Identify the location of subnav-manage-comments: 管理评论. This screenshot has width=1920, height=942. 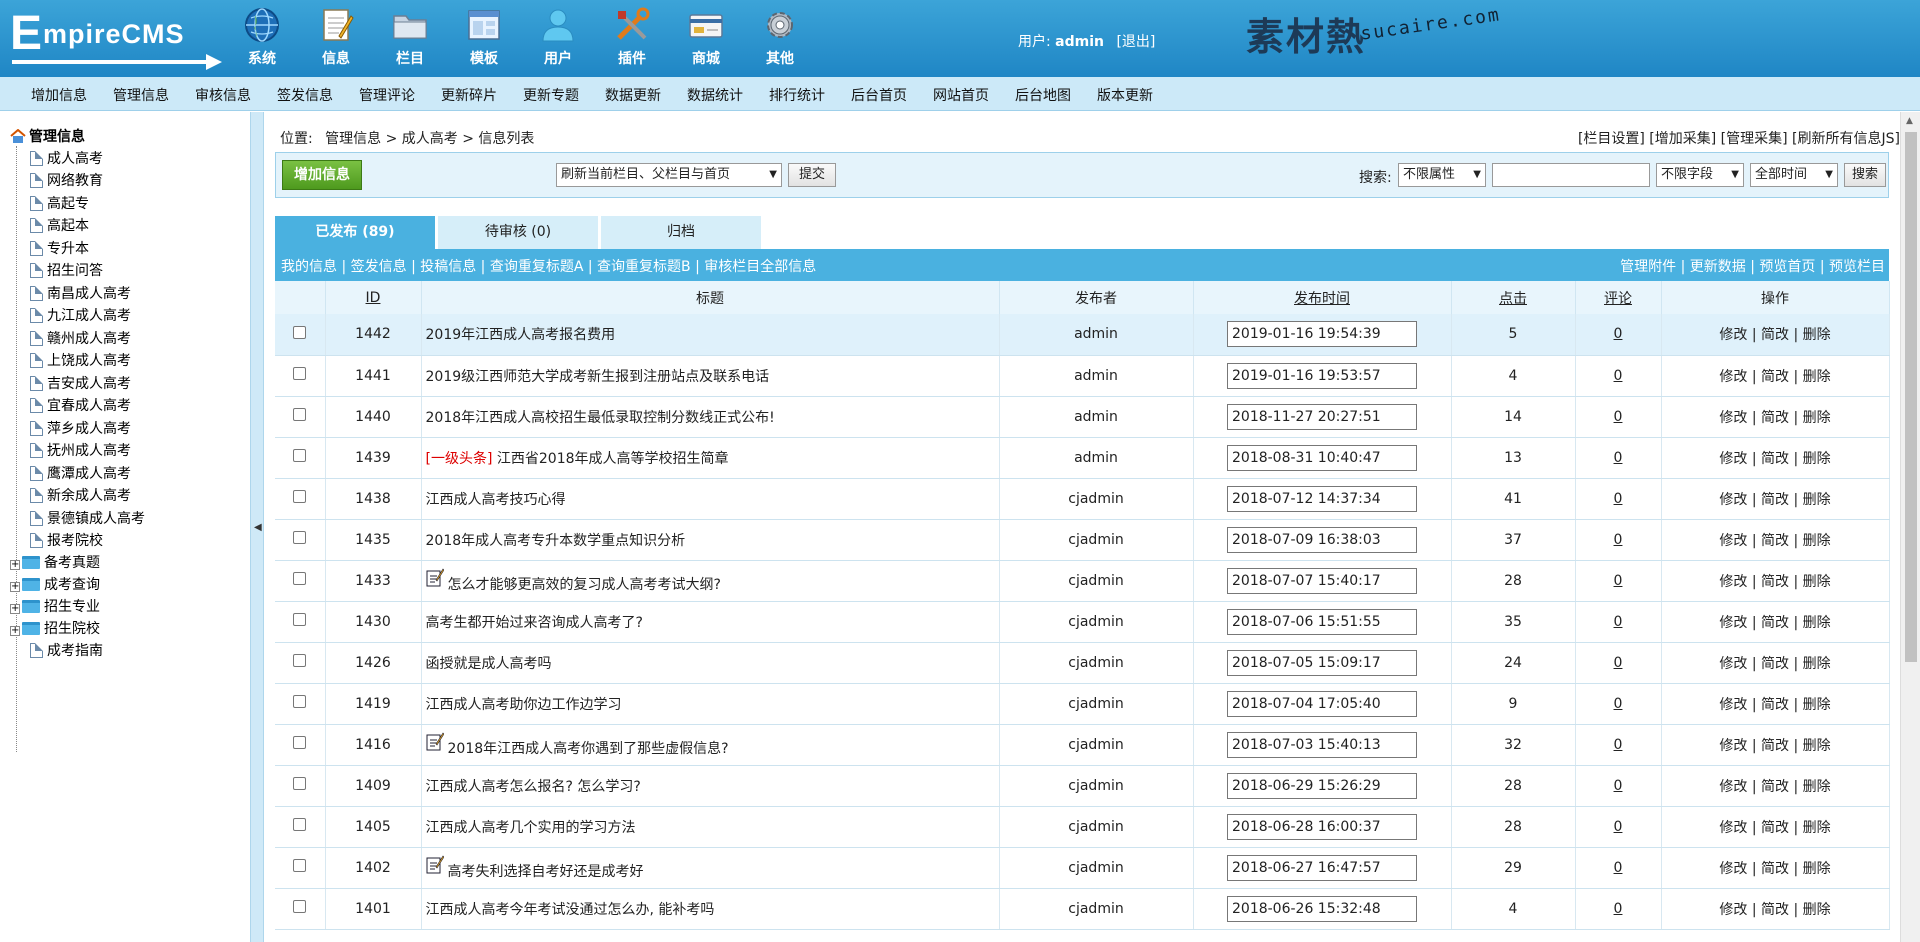
(387, 95).